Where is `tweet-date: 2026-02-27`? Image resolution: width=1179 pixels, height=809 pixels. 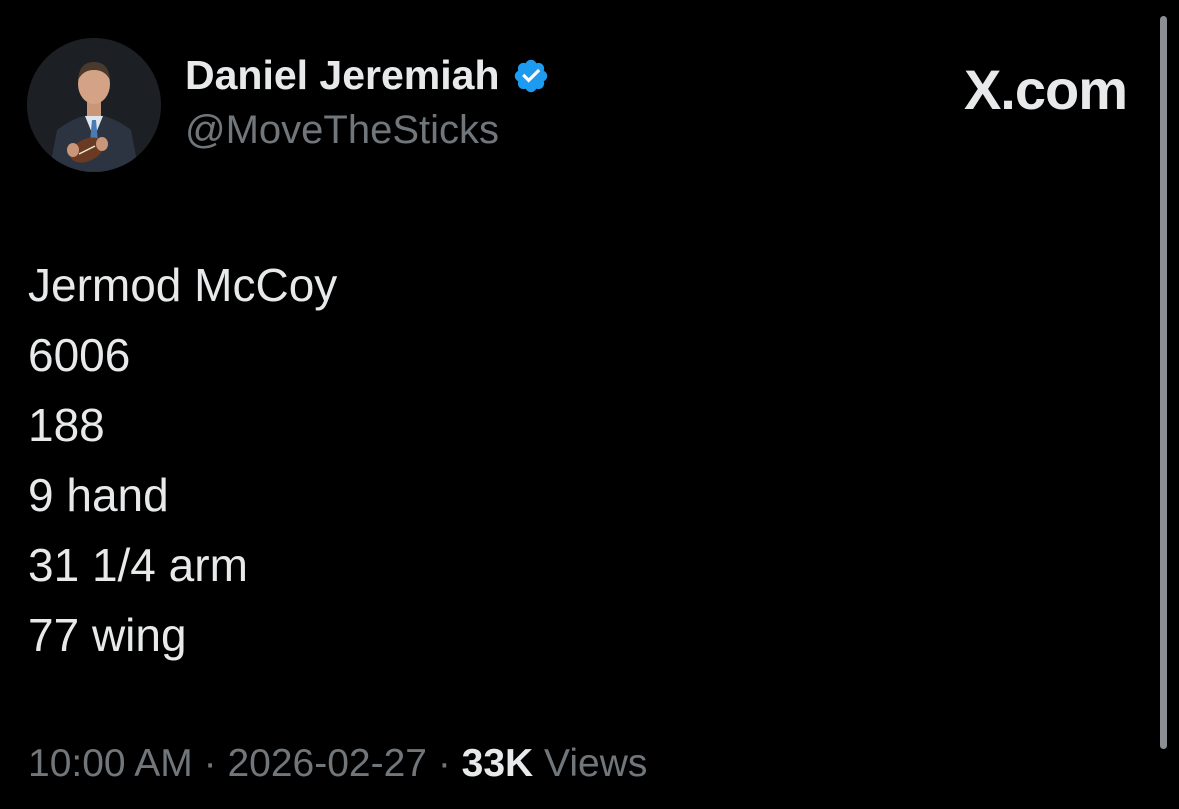
tweet-date: 2026-02-27 is located at coordinates (327, 763).